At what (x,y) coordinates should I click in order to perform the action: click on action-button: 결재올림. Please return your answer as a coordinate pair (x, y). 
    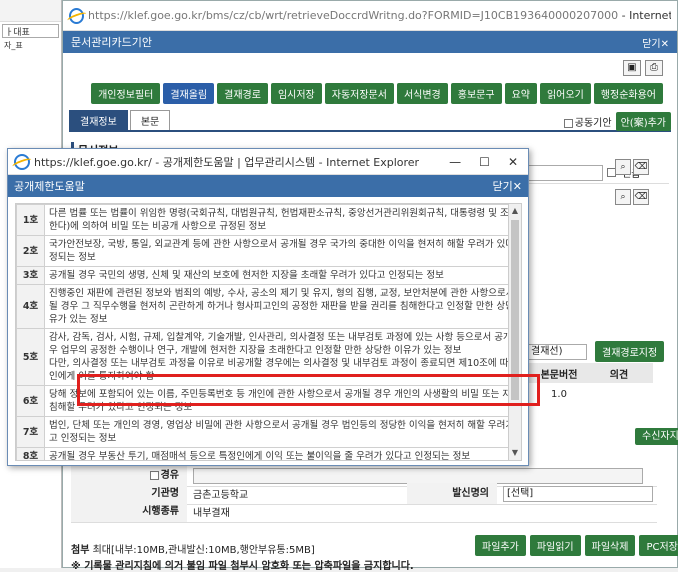
    Looking at the image, I should click on (189, 93).